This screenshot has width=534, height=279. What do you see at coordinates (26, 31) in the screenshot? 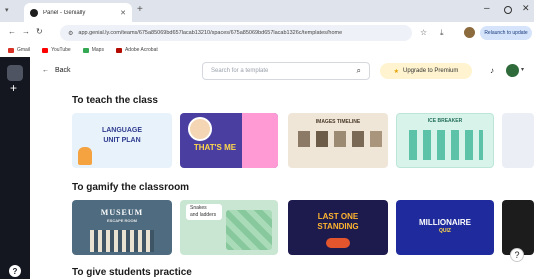
I see `forward-arrow-icon: →` at bounding box center [26, 31].